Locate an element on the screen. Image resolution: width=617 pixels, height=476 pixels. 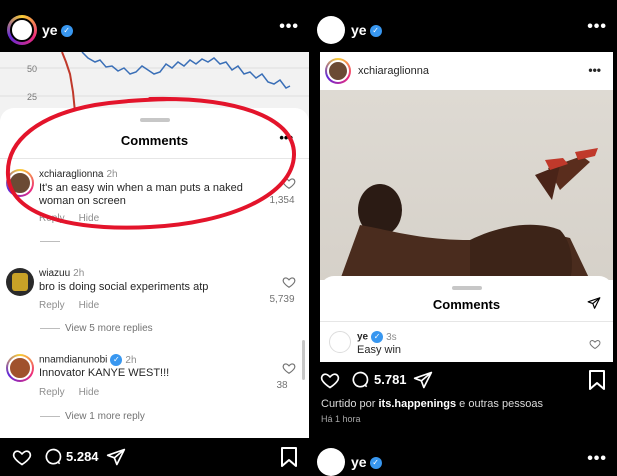
comment-username: xchiaraglionna 2h is located at coordinates (78, 174).